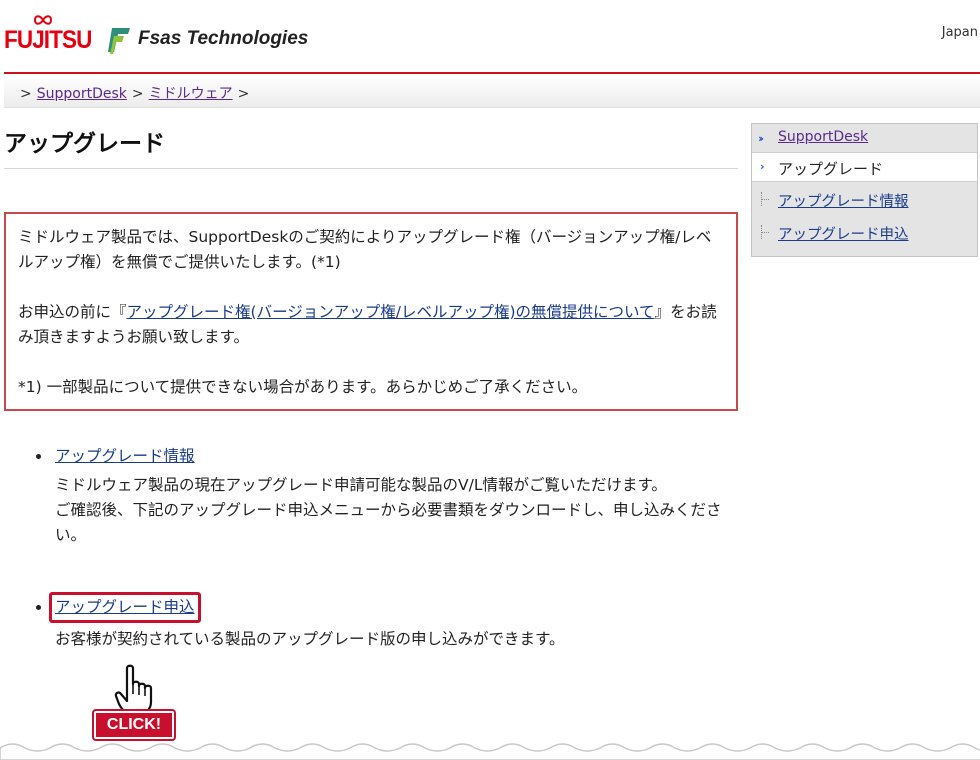 The image size is (980, 760). What do you see at coordinates (960, 32) in the screenshot?
I see `region-label: Japan` at bounding box center [960, 32].